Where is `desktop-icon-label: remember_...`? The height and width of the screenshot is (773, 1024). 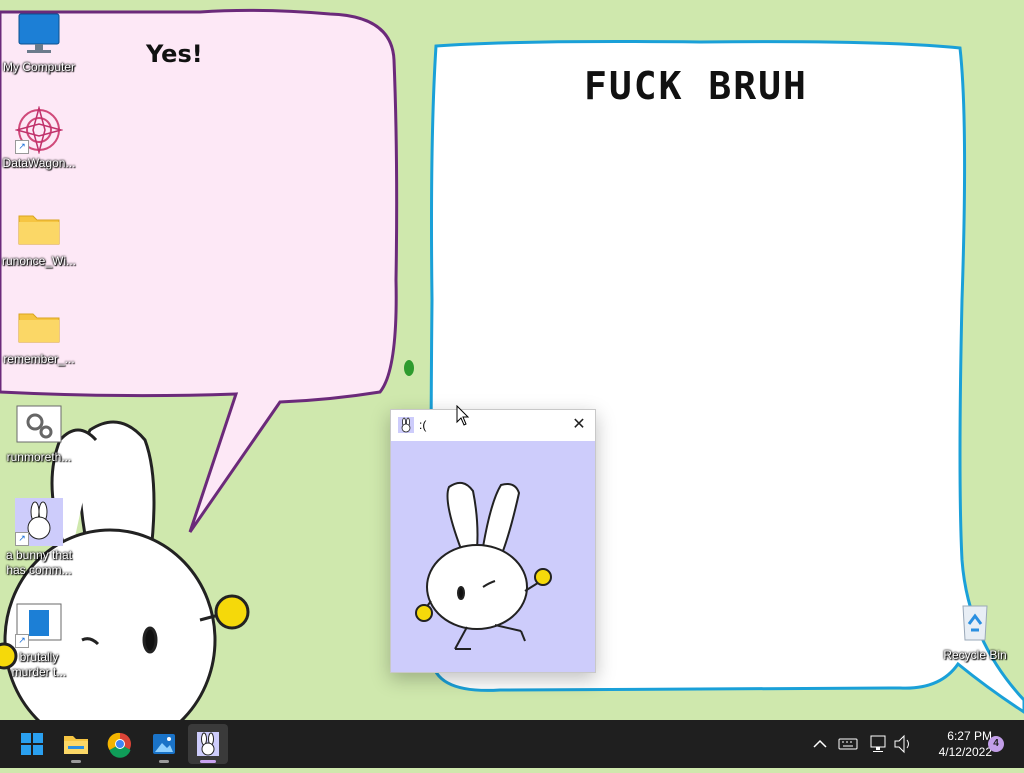
desktop-icon-label: remember_... is located at coordinates (39, 359).